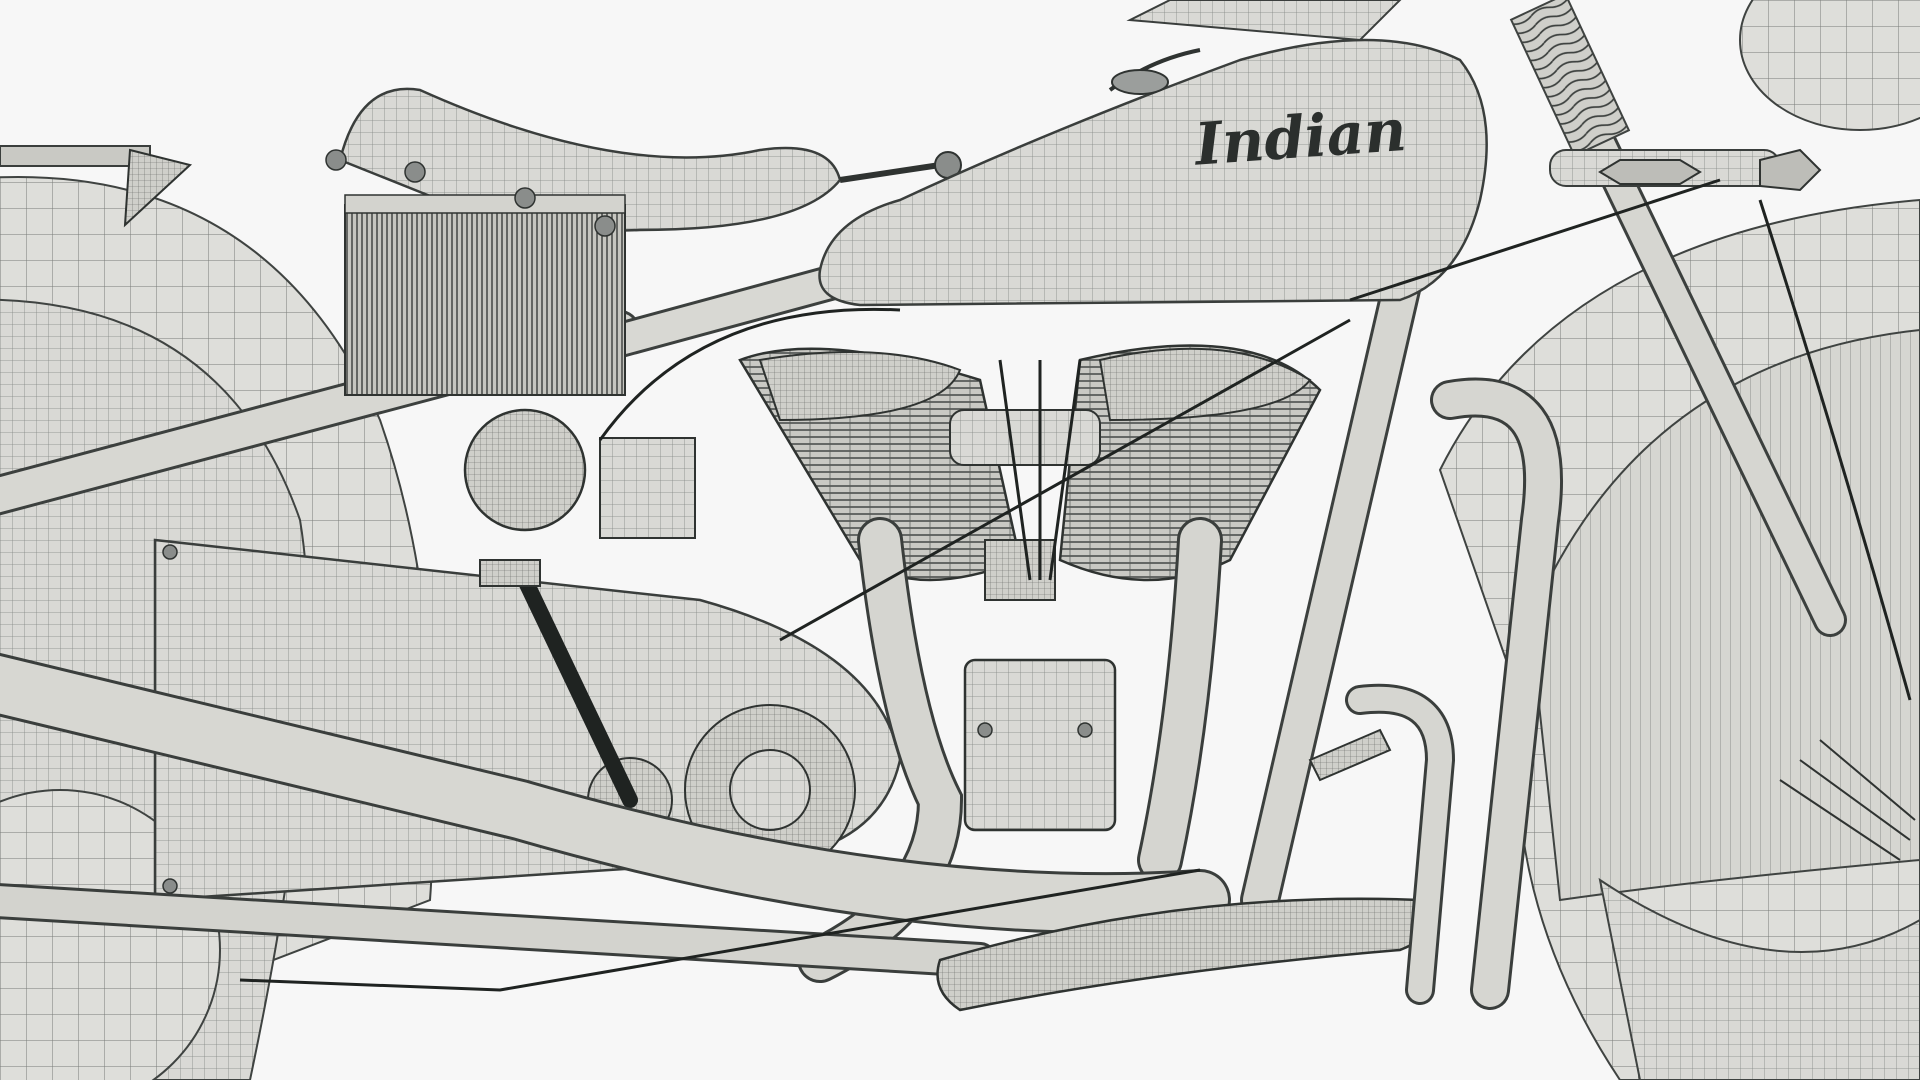 This screenshot has width=1920, height=1080. I want to click on brake-pedal, so click(1350, 755).